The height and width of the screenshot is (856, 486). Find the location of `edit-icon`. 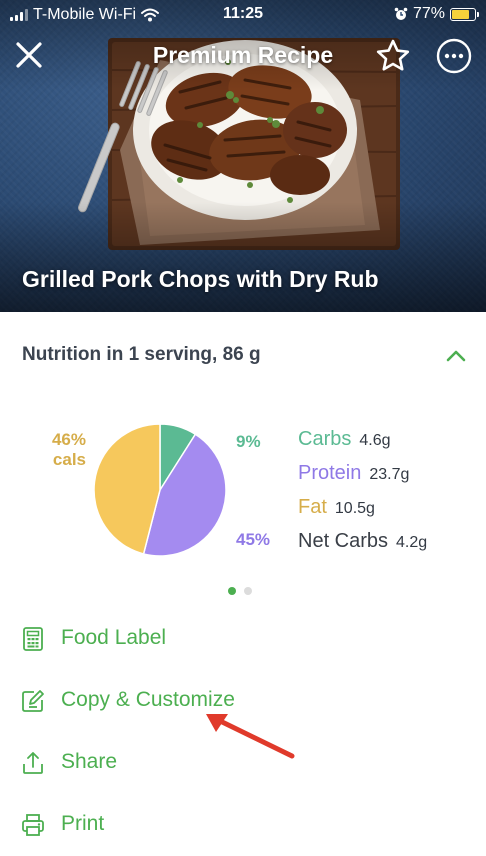

edit-icon is located at coordinates (33, 701).